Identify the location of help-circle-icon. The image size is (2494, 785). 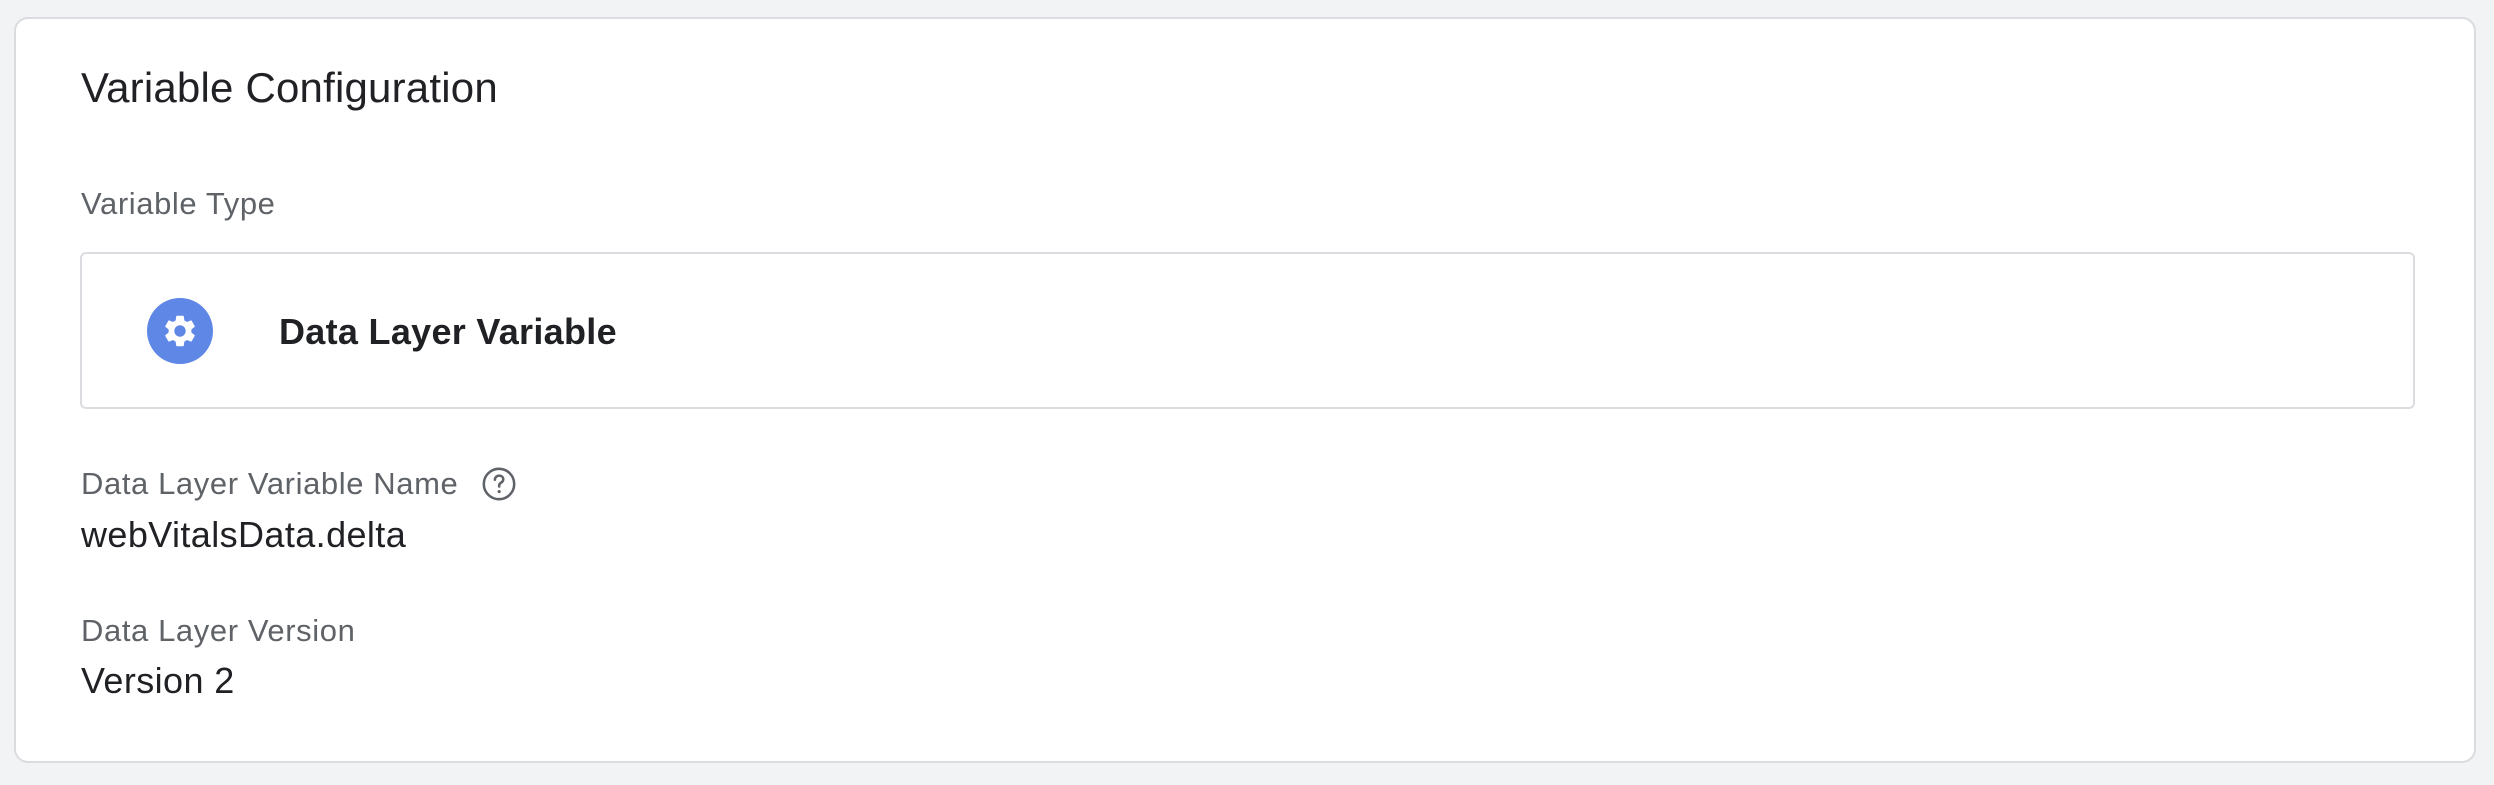
(499, 484).